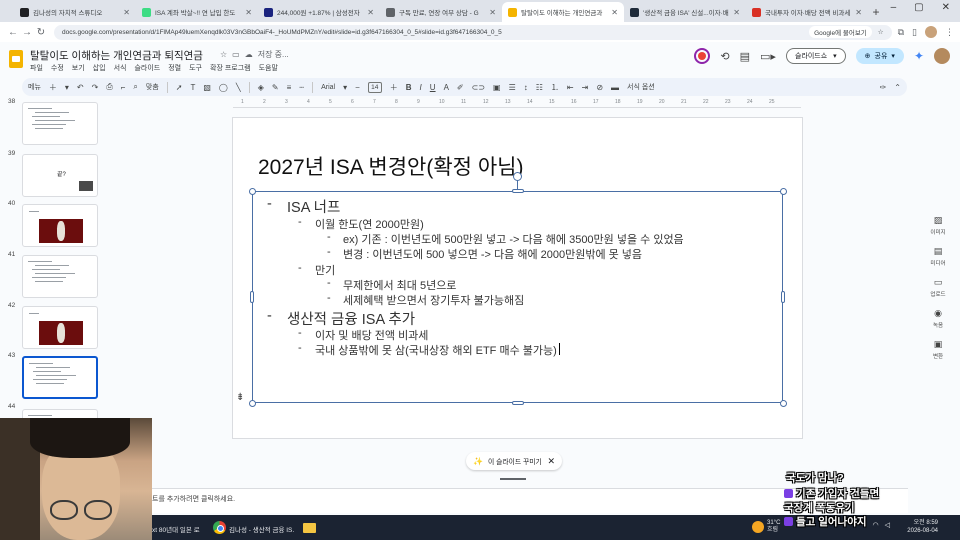  Describe the element at coordinates (887, 525) in the screenshot. I see `volume-icon: ◁` at that location.